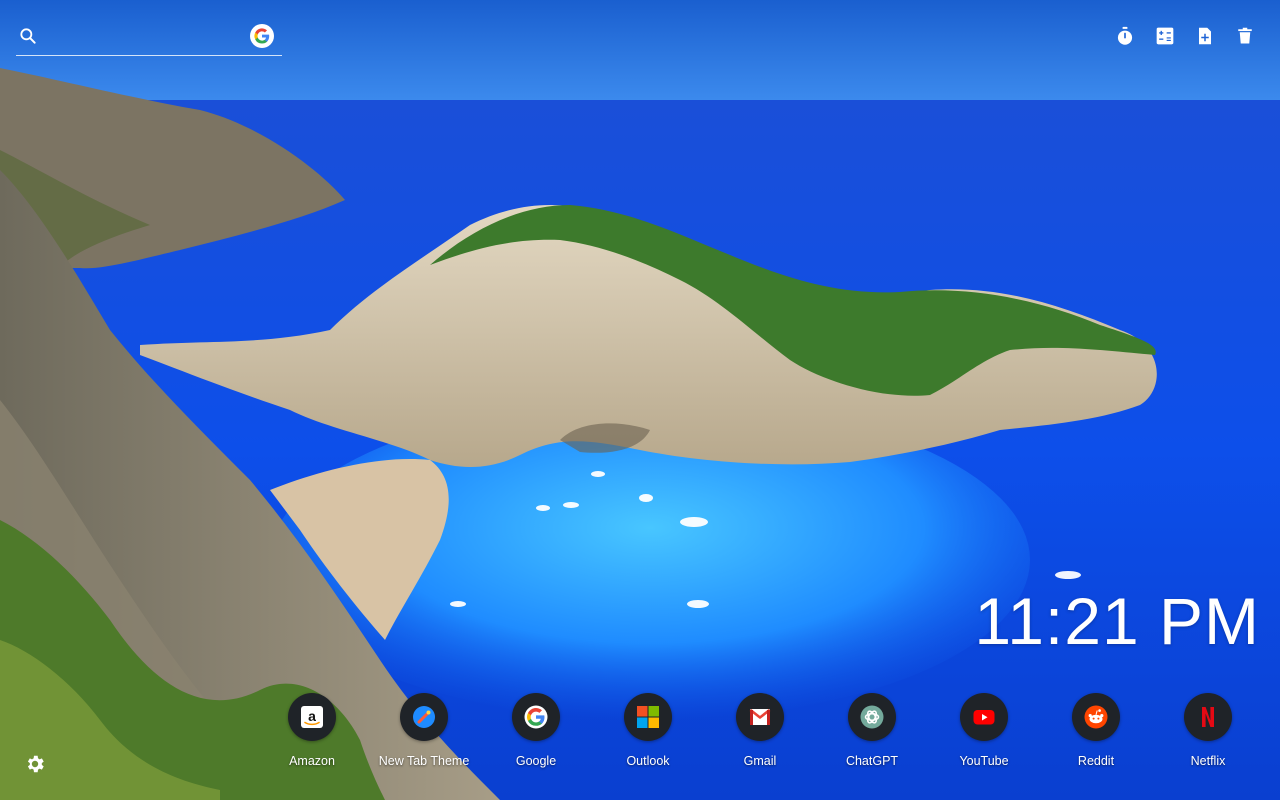 The height and width of the screenshot is (800, 1280). I want to click on search-bar, so click(149, 39).